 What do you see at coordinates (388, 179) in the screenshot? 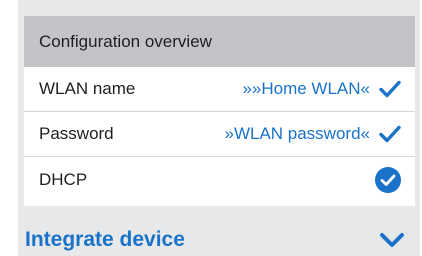
I see `check-circle-icon` at bounding box center [388, 179].